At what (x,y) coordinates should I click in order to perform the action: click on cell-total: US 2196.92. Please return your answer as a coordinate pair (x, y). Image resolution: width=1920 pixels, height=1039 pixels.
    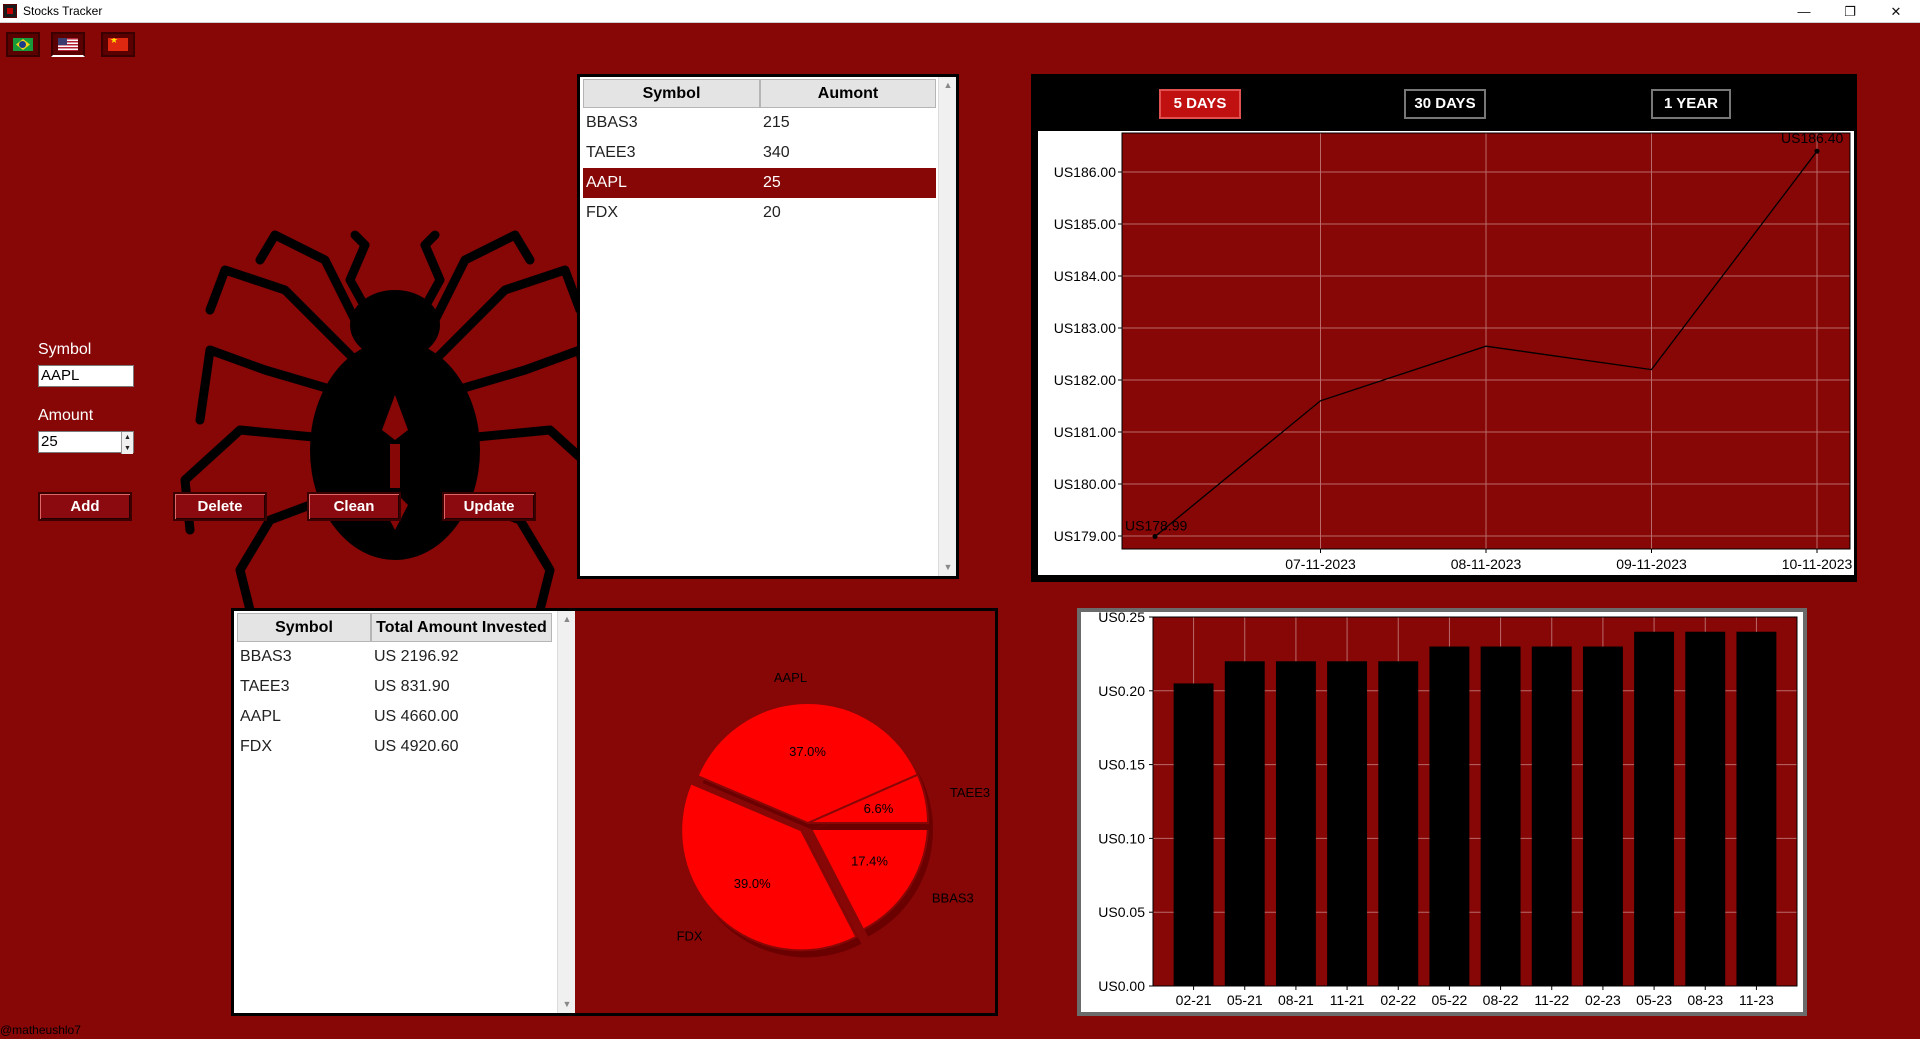
    Looking at the image, I should click on (416, 656).